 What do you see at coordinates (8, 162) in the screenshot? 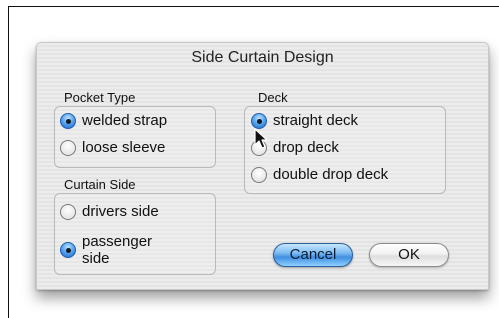
I see `frame-left-border` at bounding box center [8, 162].